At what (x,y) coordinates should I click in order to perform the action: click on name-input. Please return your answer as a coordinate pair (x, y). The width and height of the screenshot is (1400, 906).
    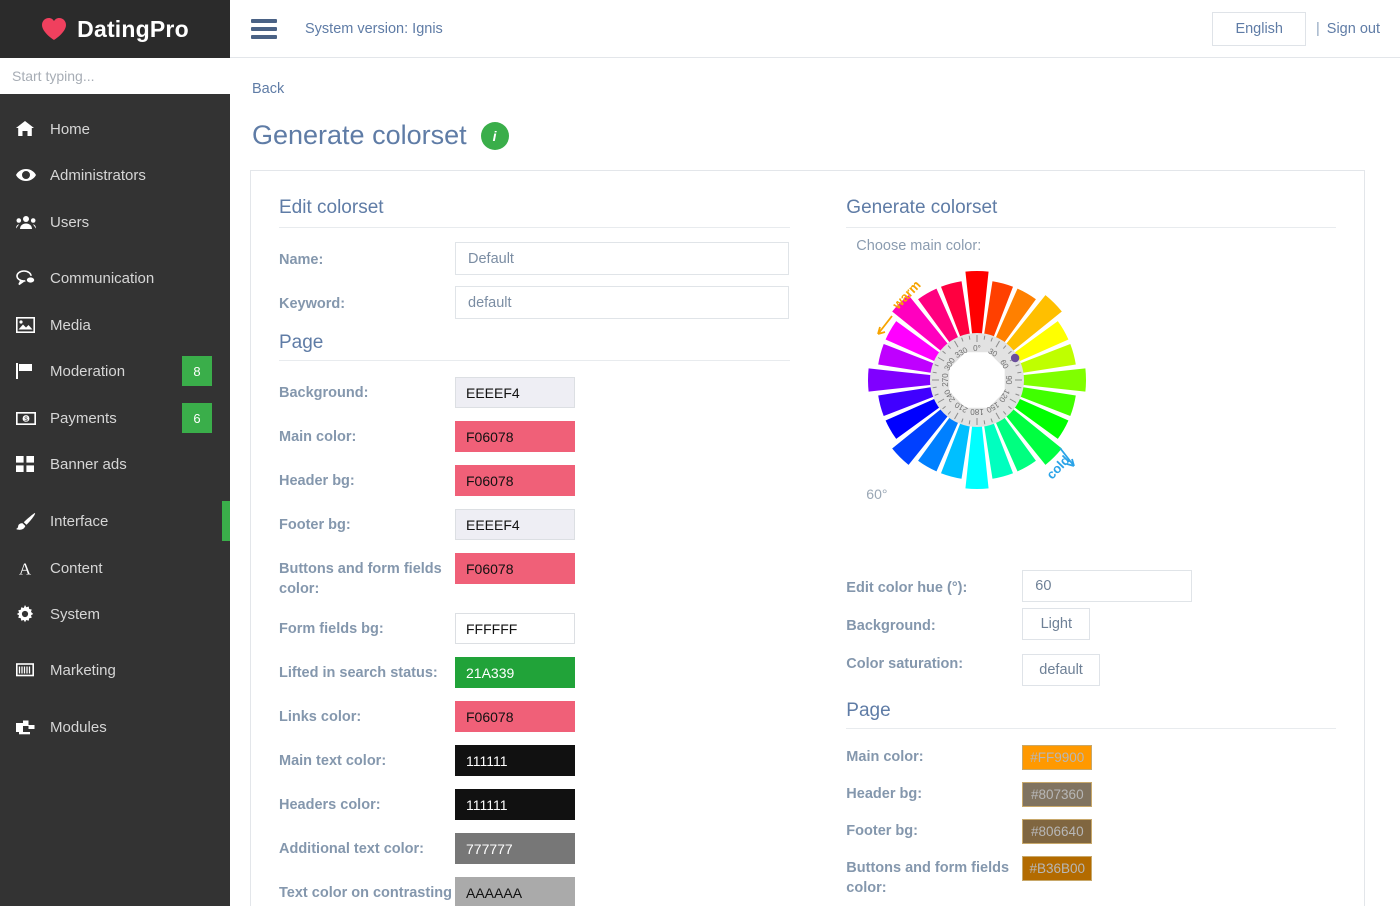
    Looking at the image, I should click on (622, 258).